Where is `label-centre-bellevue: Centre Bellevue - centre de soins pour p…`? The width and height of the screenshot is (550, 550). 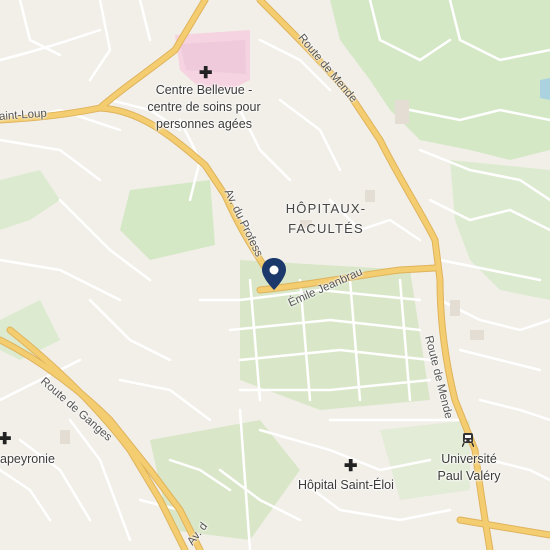
label-centre-bellevue: Centre Bellevue - centre de soins pour p… is located at coordinates (204, 107).